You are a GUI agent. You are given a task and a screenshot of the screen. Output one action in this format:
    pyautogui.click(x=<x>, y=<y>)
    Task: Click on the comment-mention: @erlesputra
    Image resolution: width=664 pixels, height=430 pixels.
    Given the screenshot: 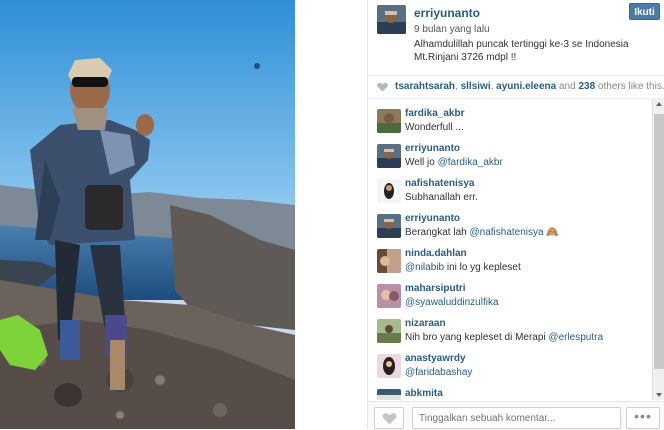 What is the action you would take?
    pyautogui.click(x=575, y=337)
    